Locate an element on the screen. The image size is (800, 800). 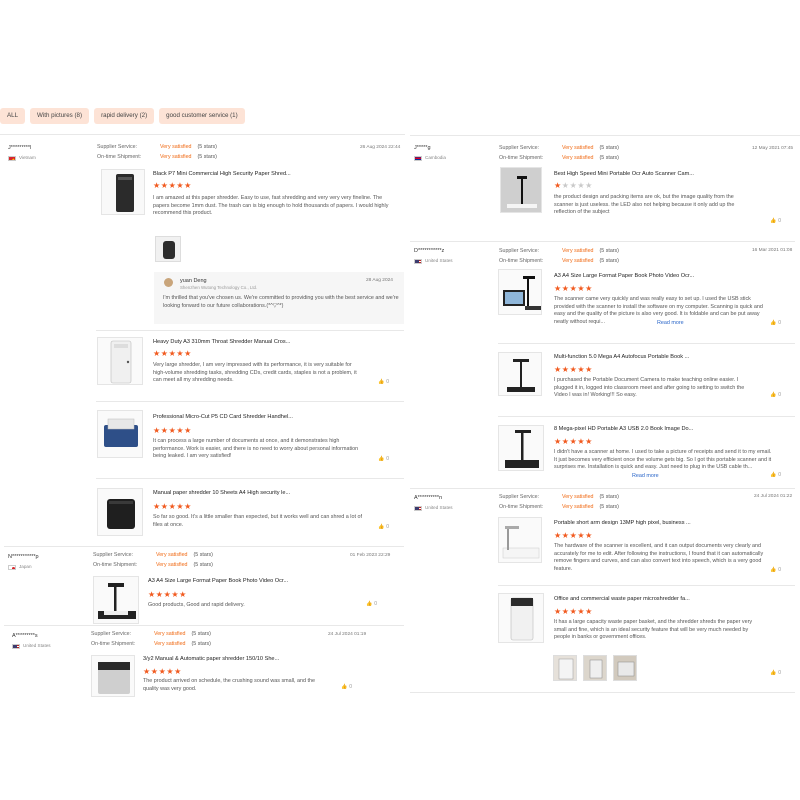
filter-chip-good-service: good customer service (1) is located at coordinates (202, 116).